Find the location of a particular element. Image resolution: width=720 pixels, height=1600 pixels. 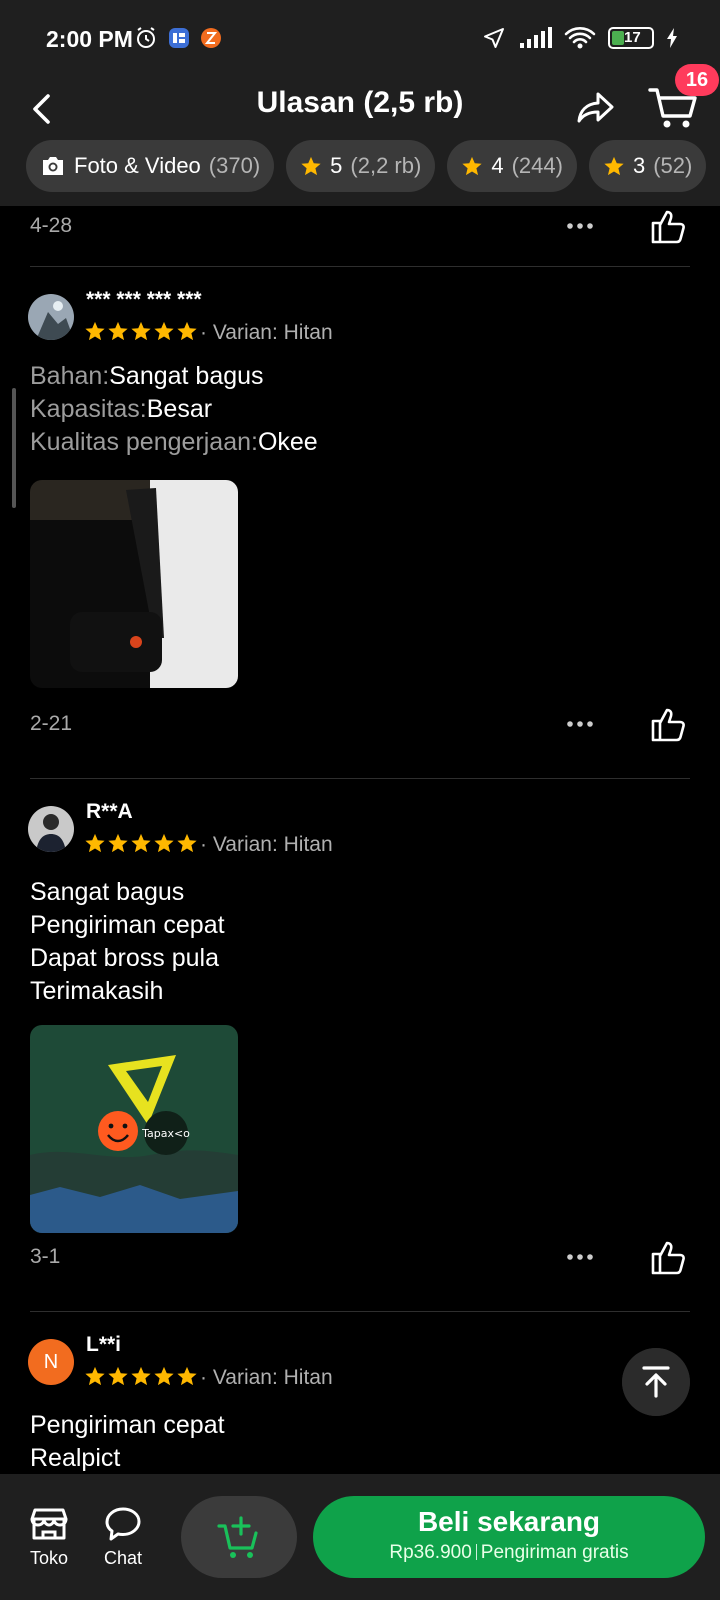

filter-4-star: 4 (244) is located at coordinates (512, 166).